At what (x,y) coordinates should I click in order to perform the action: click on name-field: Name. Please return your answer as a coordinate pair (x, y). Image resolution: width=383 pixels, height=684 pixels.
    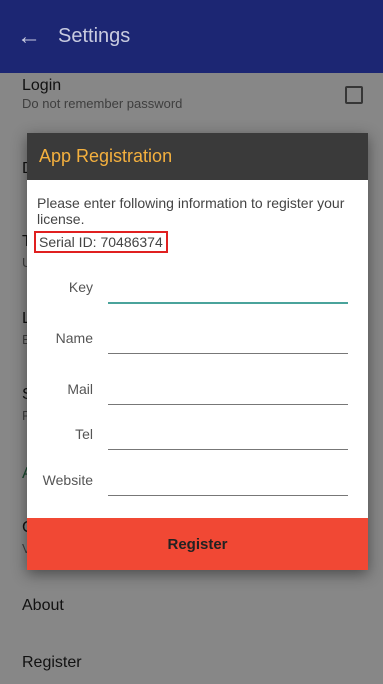
    Looking at the image, I should click on (197, 342).